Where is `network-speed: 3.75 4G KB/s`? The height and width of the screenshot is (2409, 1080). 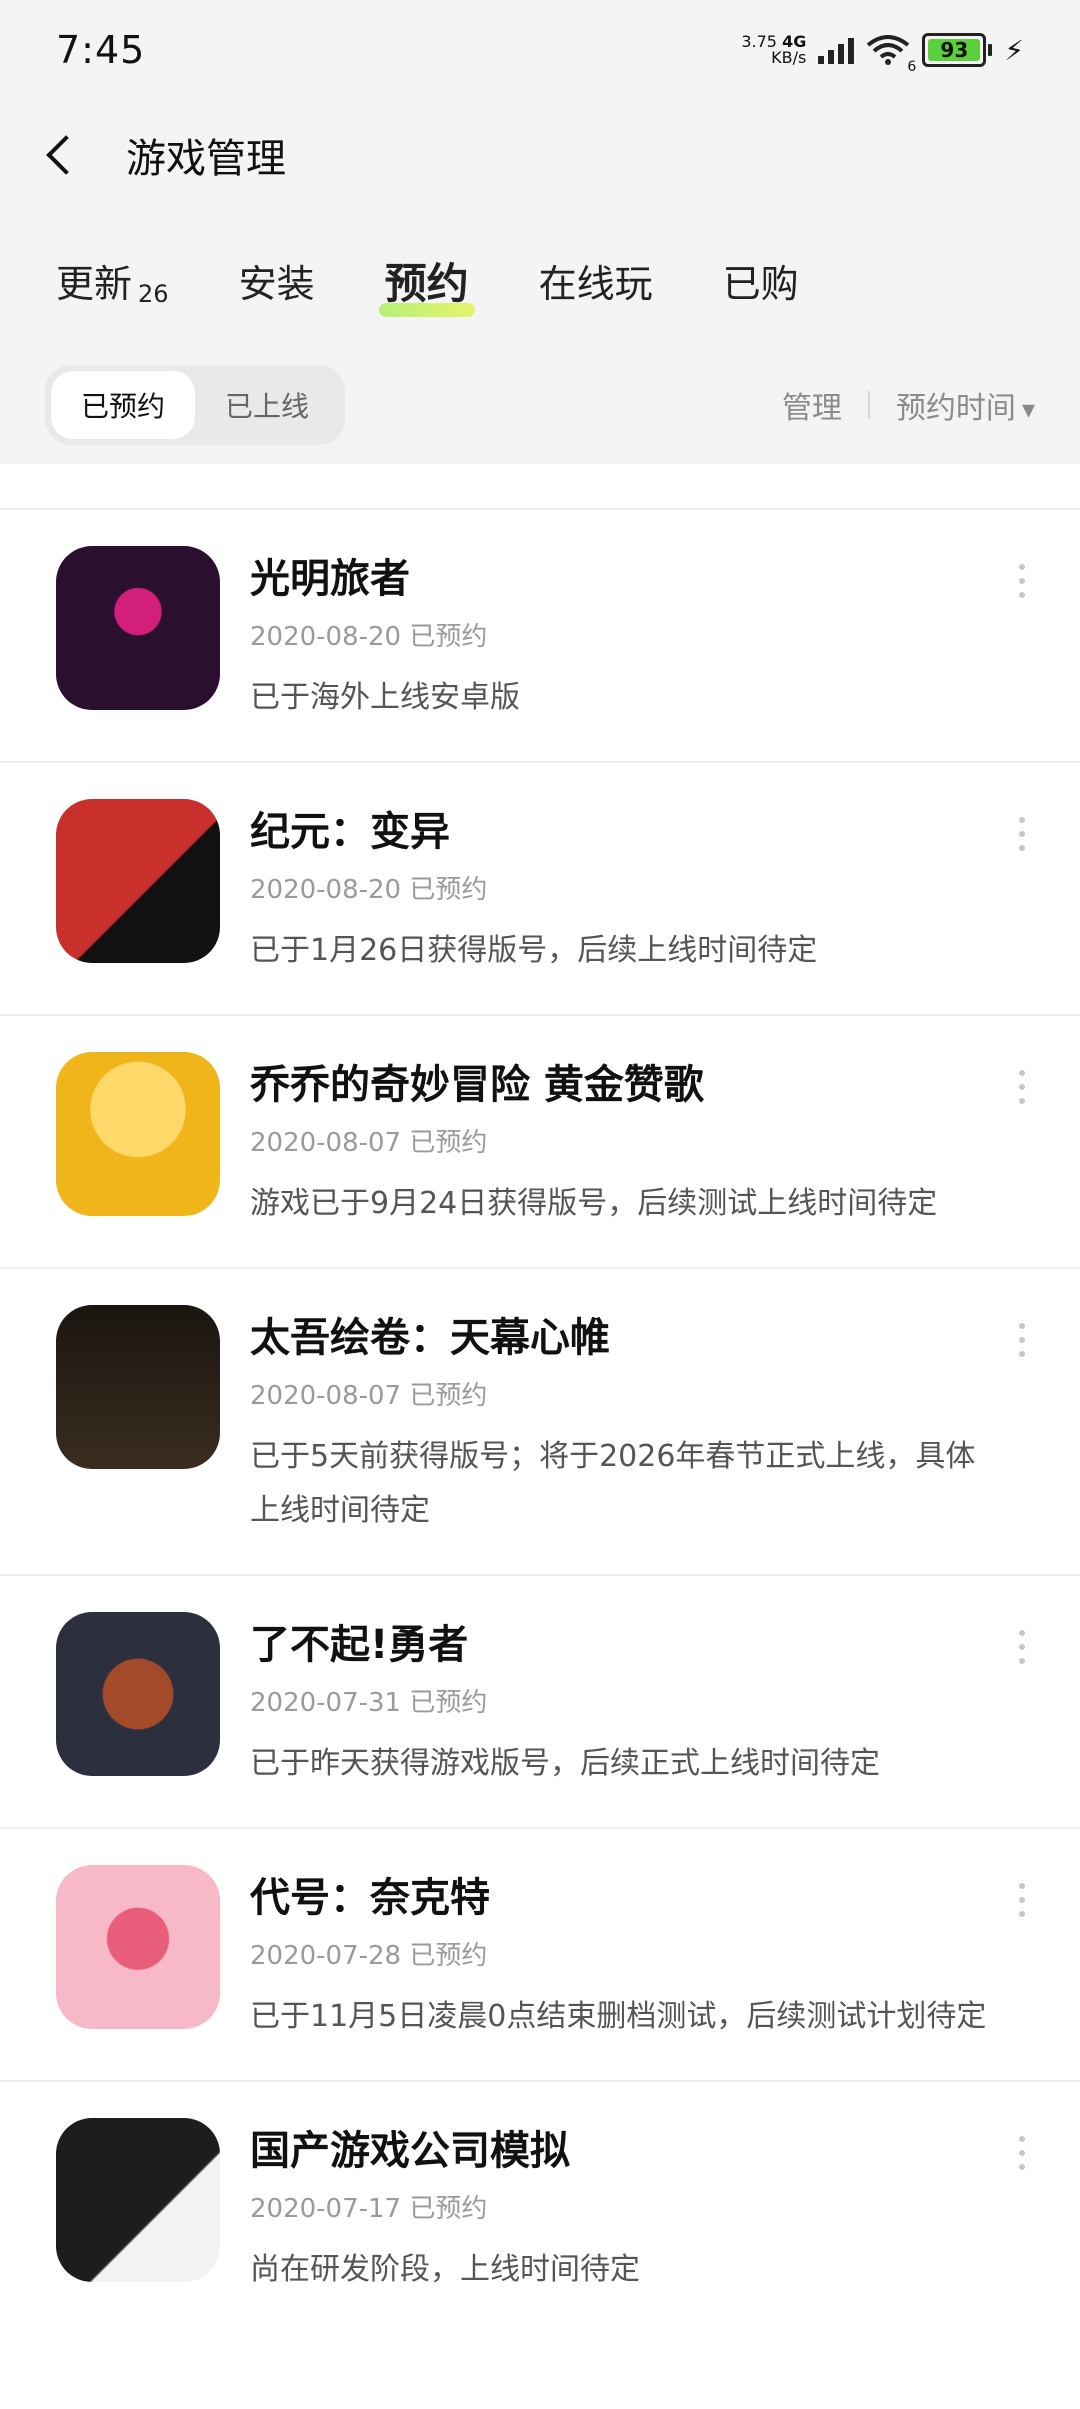
network-speed: 3.75 4G KB/s is located at coordinates (773, 50).